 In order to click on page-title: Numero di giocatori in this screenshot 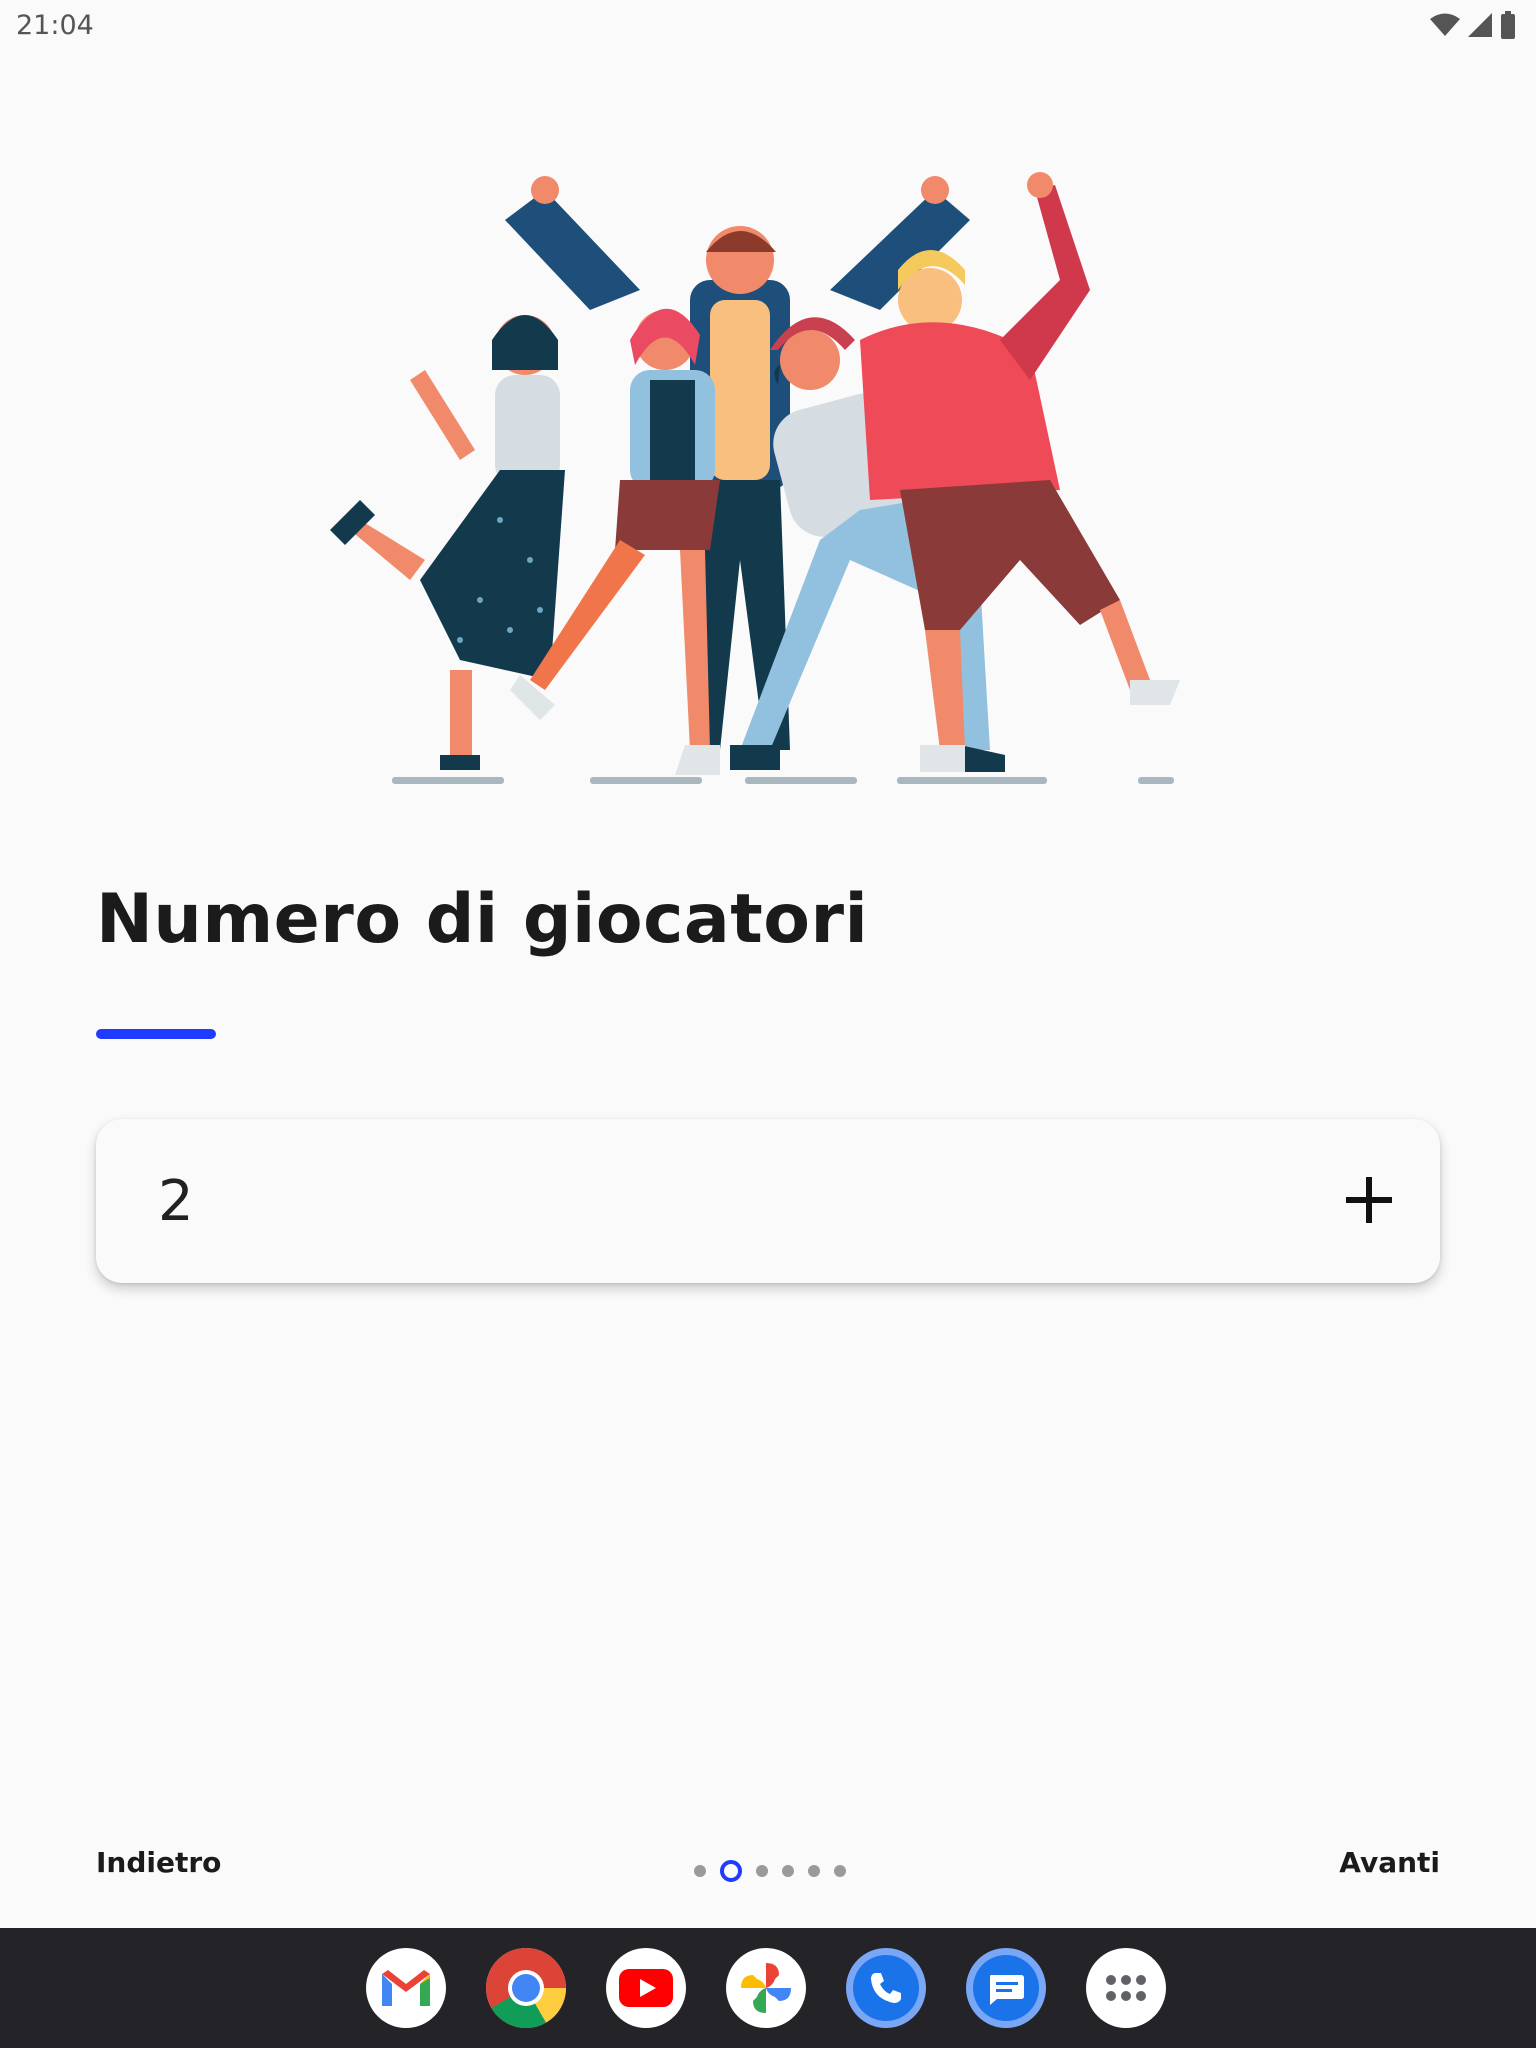, I will do `click(482, 919)`.